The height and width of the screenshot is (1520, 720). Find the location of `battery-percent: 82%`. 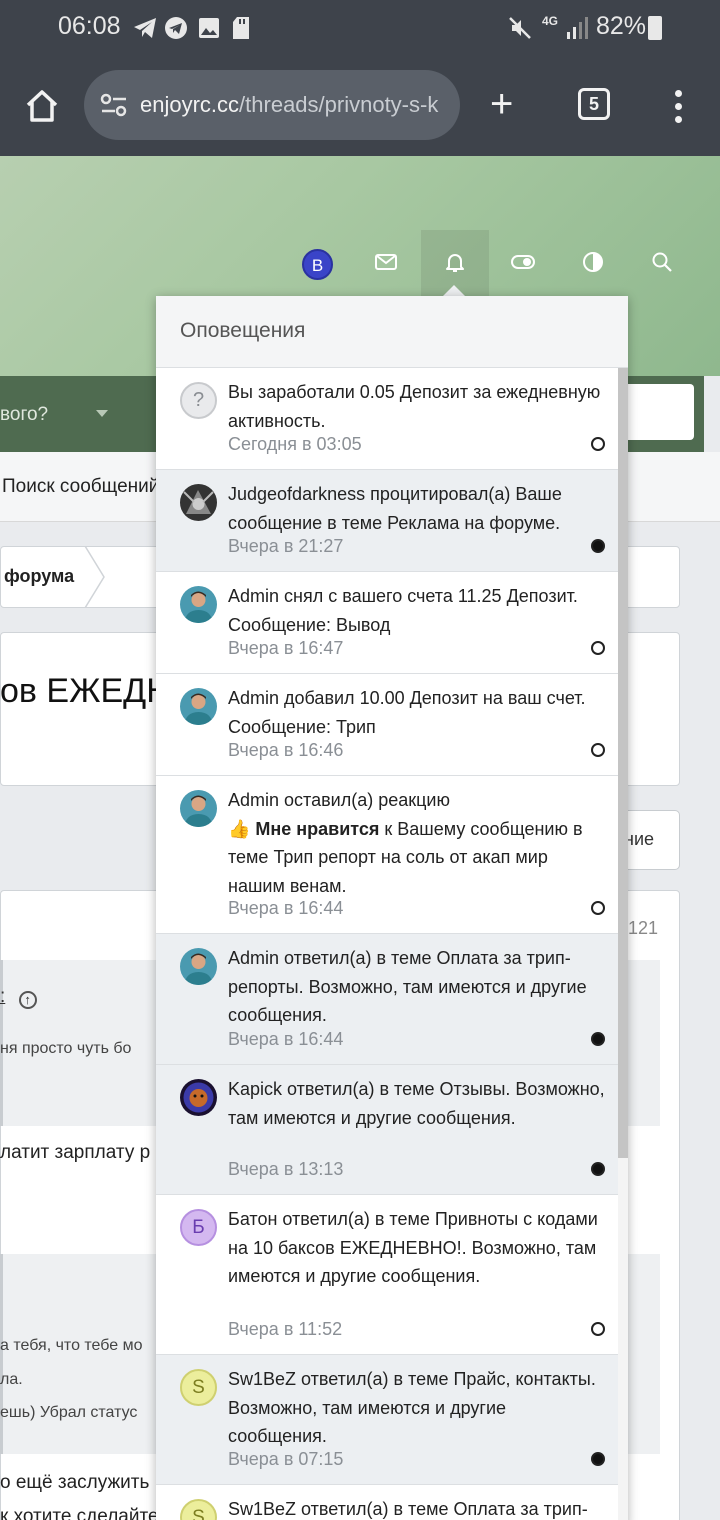

battery-percent: 82% is located at coordinates (621, 26).